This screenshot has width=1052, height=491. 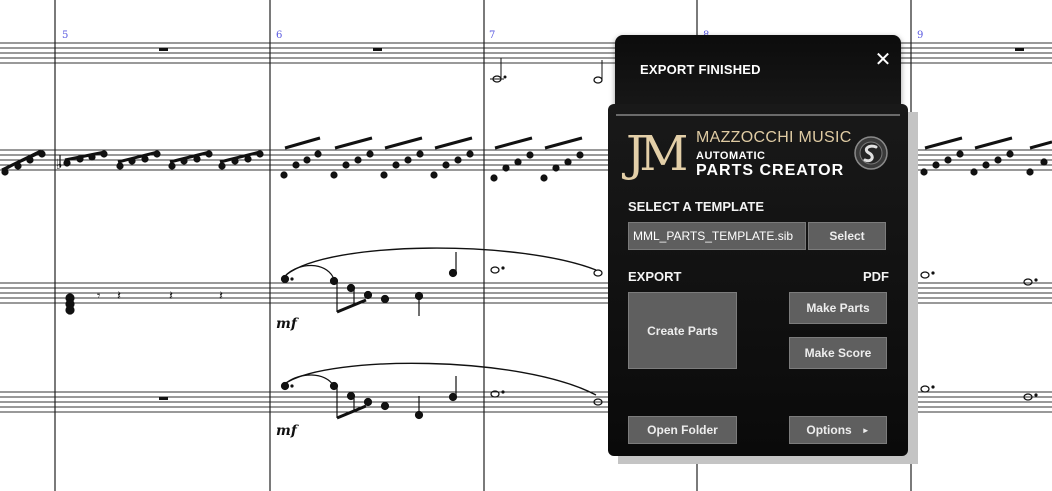 What do you see at coordinates (876, 276) in the screenshot?
I see `pdf-section-label: PDF` at bounding box center [876, 276].